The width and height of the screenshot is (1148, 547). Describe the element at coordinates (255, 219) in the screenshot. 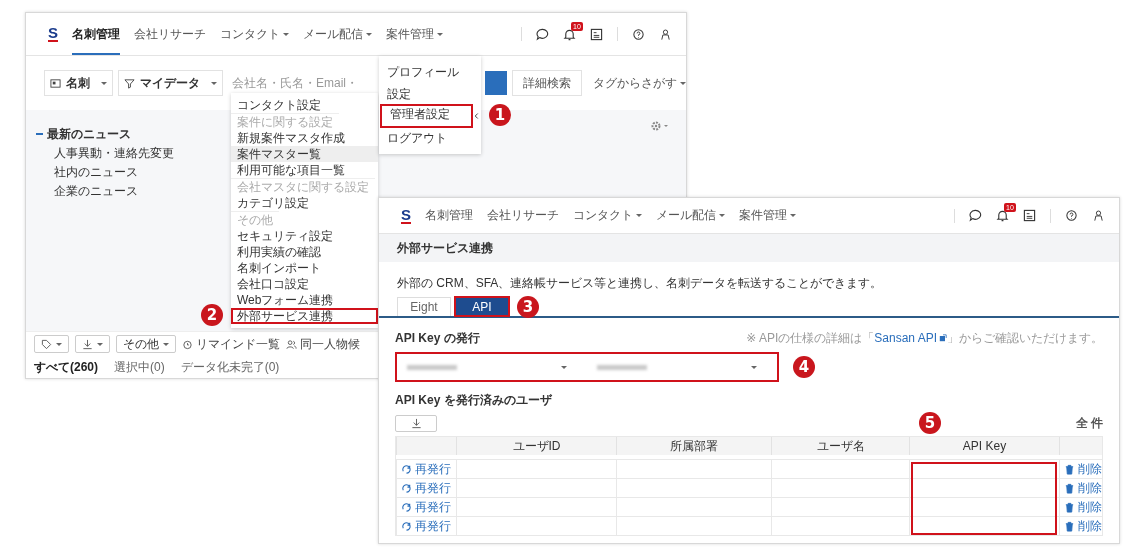

I see `menu-section-header: その他` at that location.